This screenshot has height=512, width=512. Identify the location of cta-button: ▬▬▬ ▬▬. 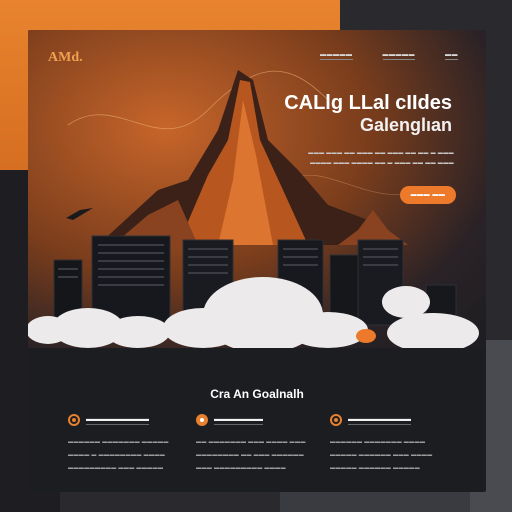
(428, 195).